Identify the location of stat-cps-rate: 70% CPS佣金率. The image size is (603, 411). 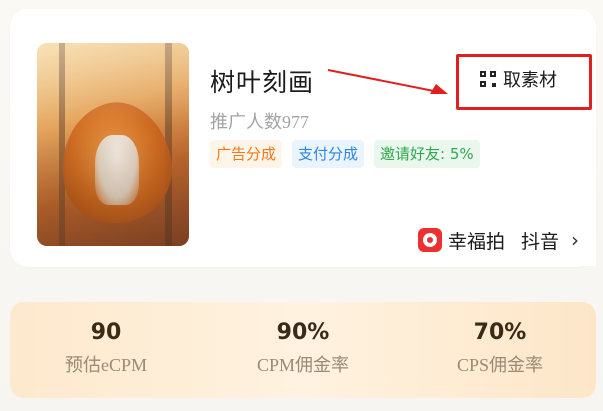
(500, 348).